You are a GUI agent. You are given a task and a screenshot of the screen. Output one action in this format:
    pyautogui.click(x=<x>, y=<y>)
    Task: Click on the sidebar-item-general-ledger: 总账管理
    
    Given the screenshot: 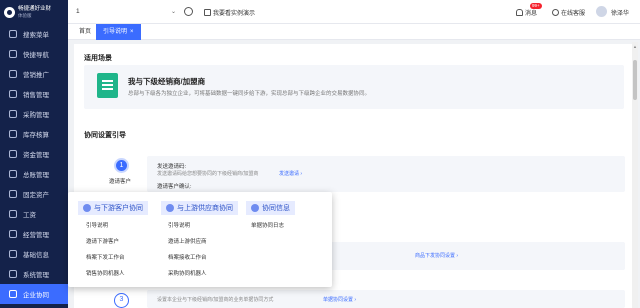 What is the action you would take?
    pyautogui.click(x=34, y=174)
    